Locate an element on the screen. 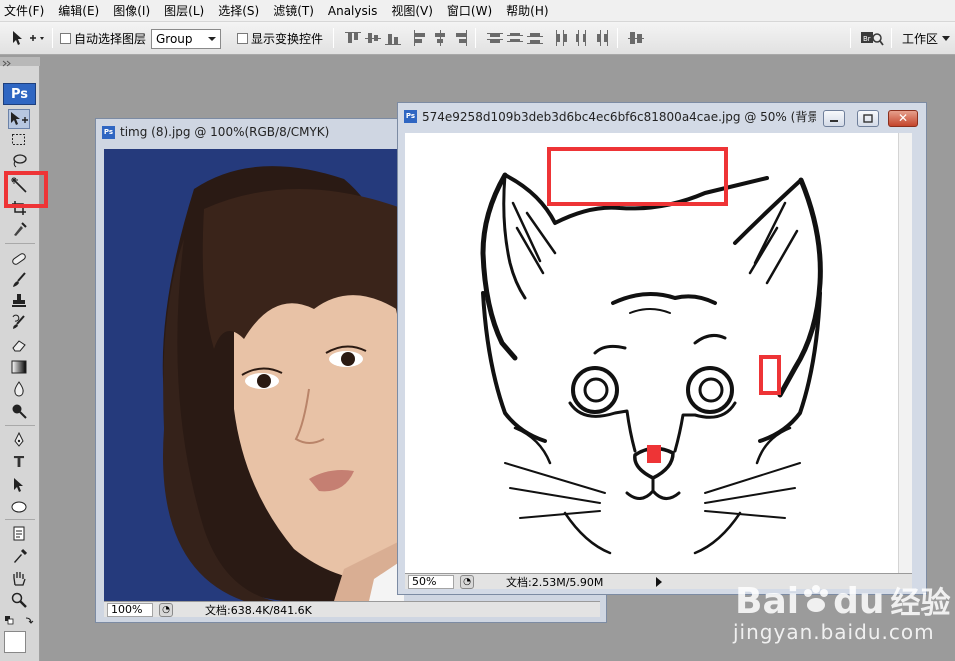 This screenshot has height=661, width=955. distribute-hcenter-icon is located at coordinates (582, 38).